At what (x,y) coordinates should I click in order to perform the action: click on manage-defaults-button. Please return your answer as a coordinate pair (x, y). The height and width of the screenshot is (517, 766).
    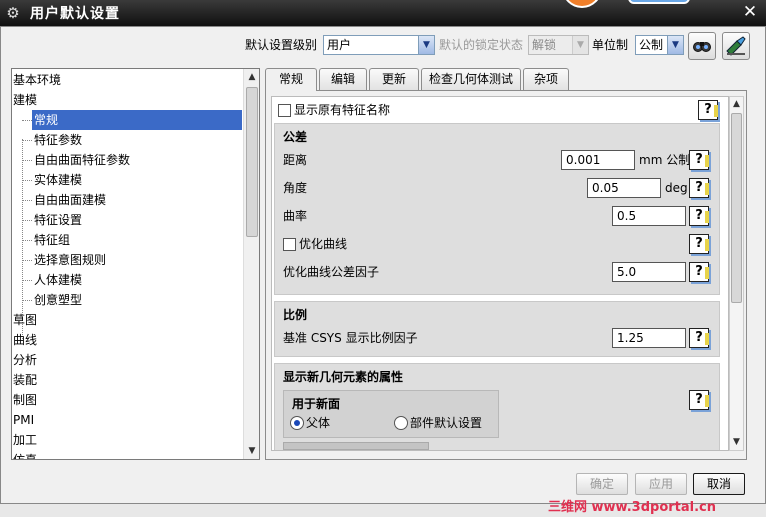
    Looking at the image, I should click on (736, 46).